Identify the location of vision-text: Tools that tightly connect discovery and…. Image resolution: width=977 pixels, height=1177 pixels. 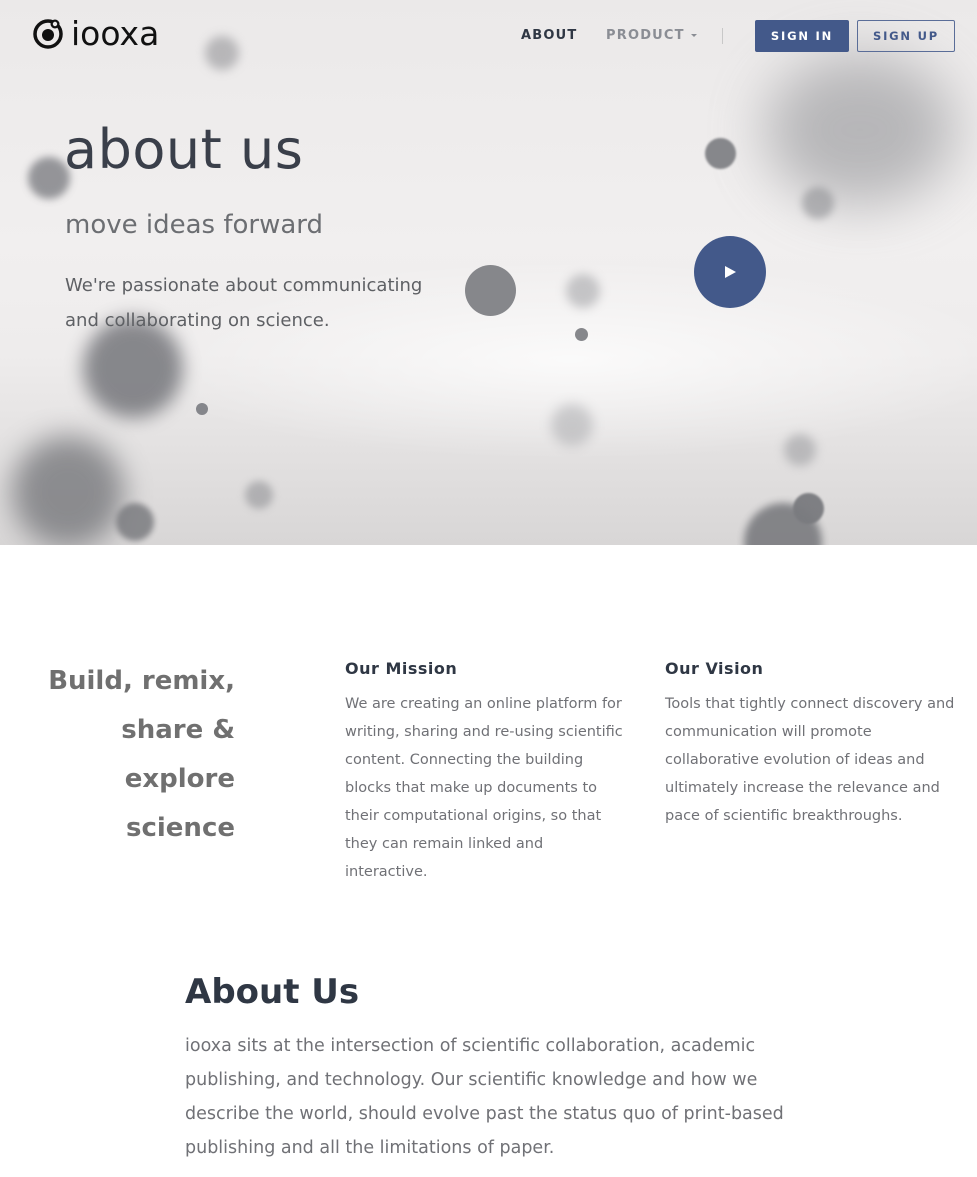
(810, 760).